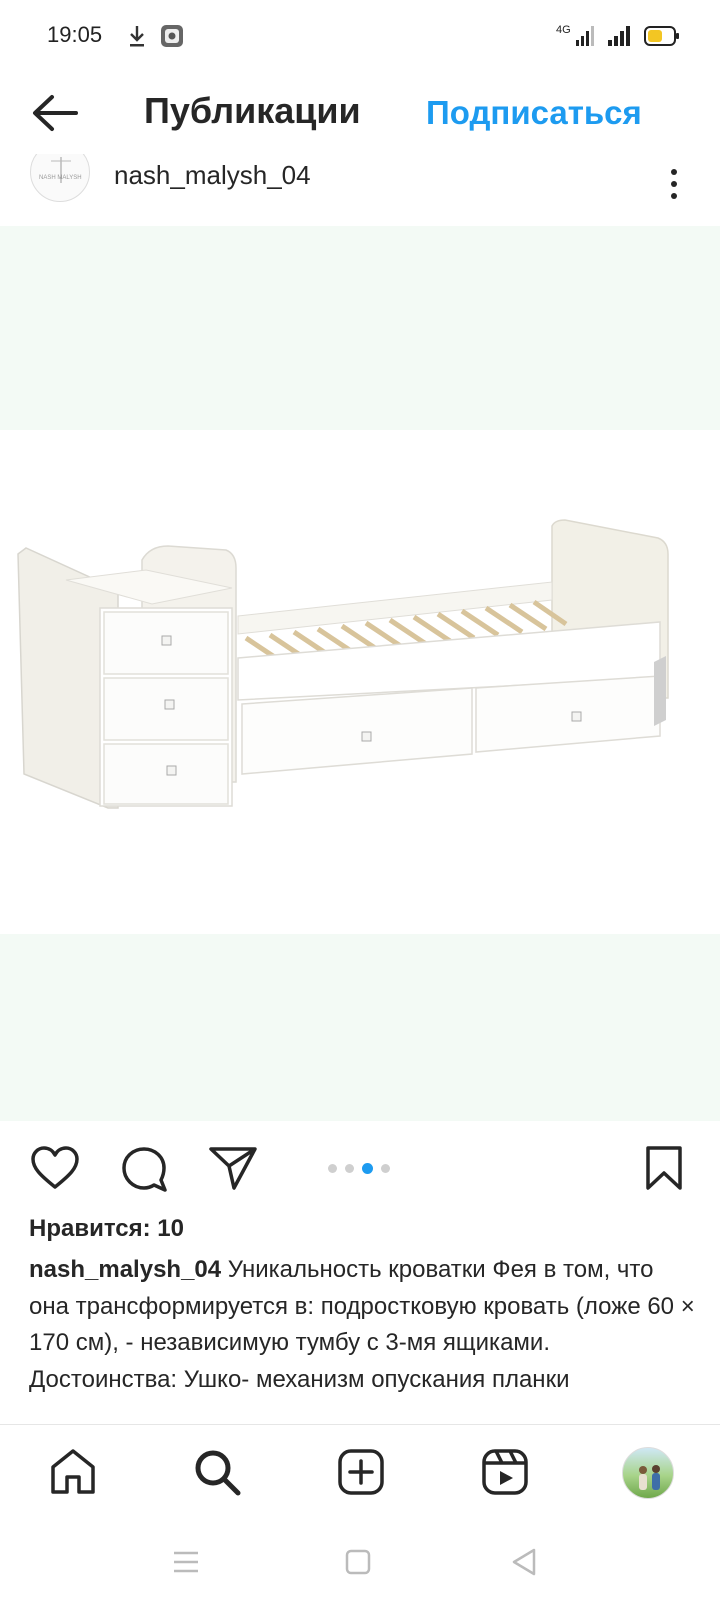 Image resolution: width=720 pixels, height=1600 pixels. I want to click on system-navigation, so click(360, 1561).